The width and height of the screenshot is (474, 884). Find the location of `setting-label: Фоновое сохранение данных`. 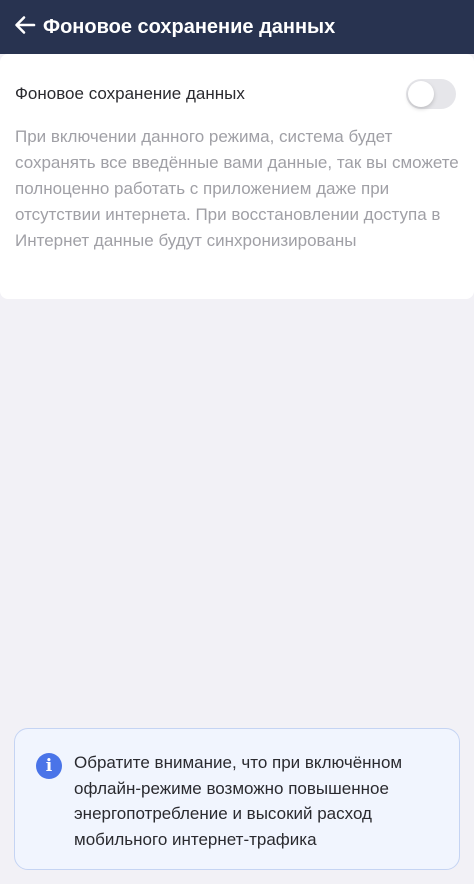

setting-label: Фоновое сохранение данных is located at coordinates (130, 93).